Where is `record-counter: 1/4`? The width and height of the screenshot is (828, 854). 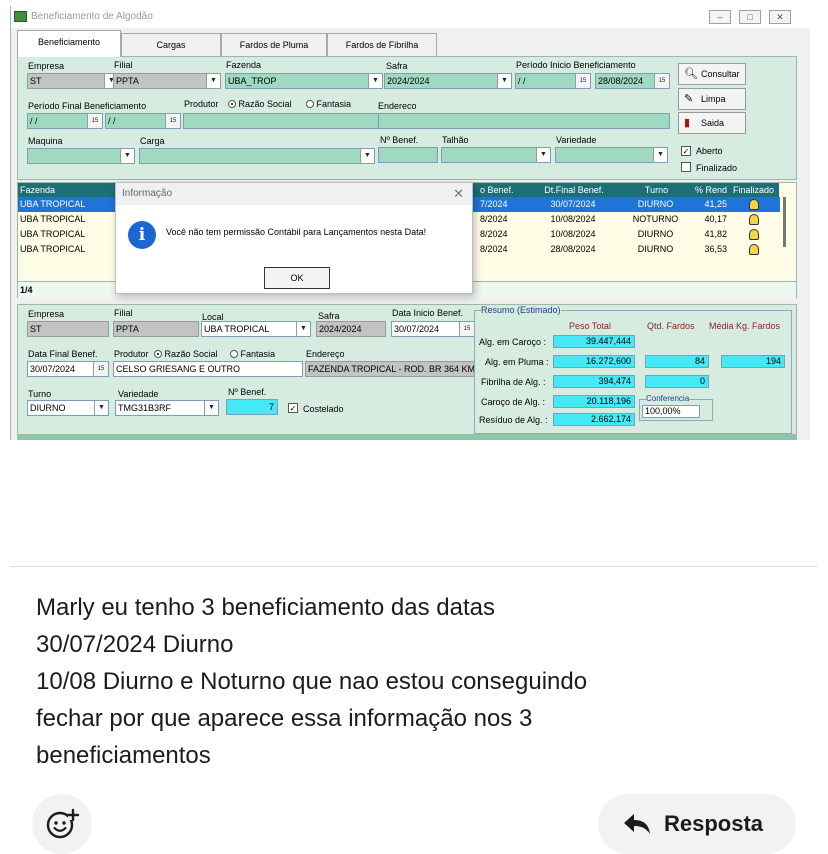
record-counter: 1/4 is located at coordinates (26, 290).